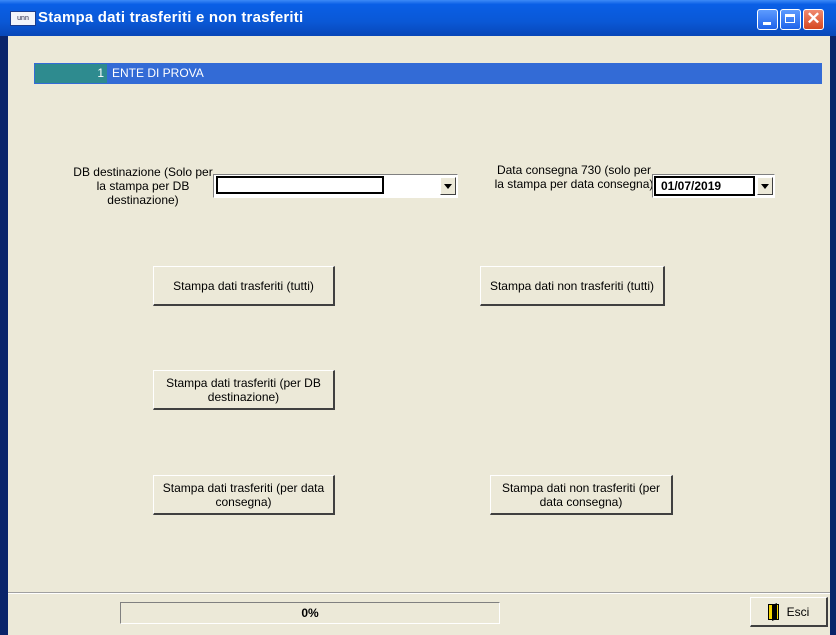  I want to click on ente-name: ENTE DI PROVA, so click(158, 73).